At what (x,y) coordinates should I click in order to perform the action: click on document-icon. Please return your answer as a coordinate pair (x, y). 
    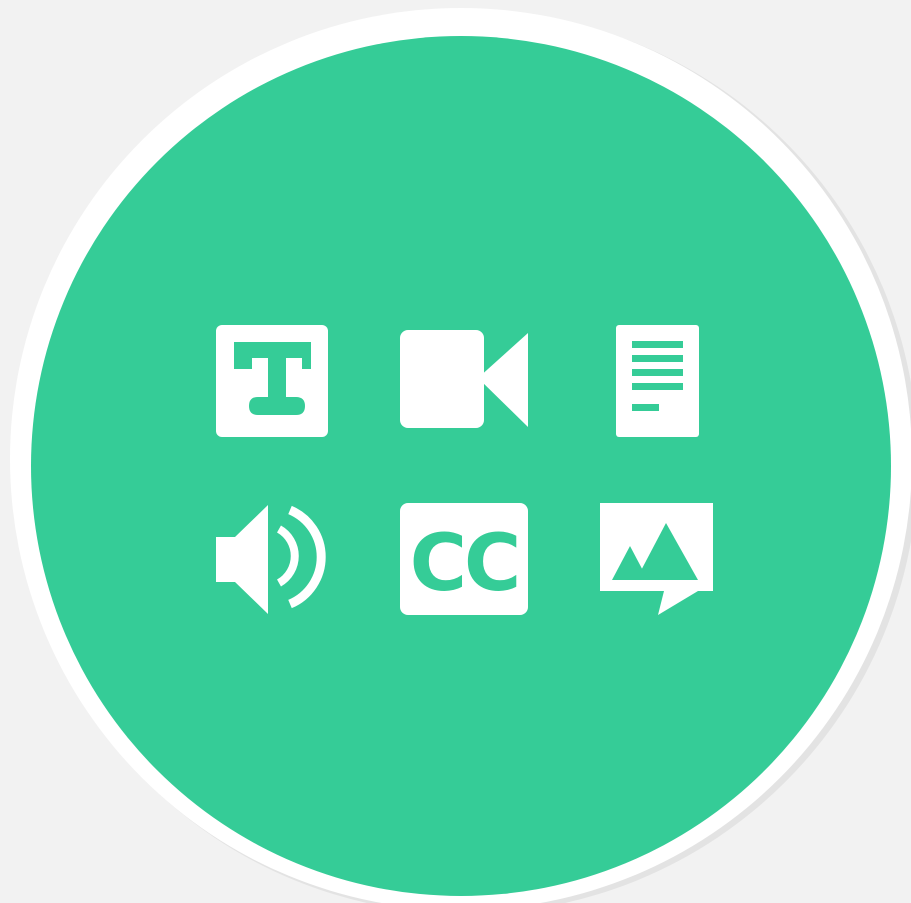
    Looking at the image, I should click on (657, 381).